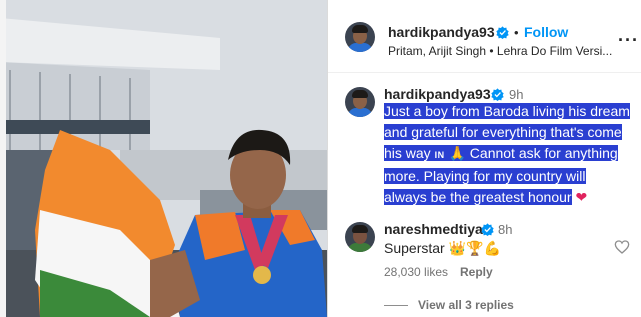 This screenshot has height=317, width=641. Describe the element at coordinates (478, 197) in the screenshot. I see `caption-line-5: always be the greatest honour` at that location.